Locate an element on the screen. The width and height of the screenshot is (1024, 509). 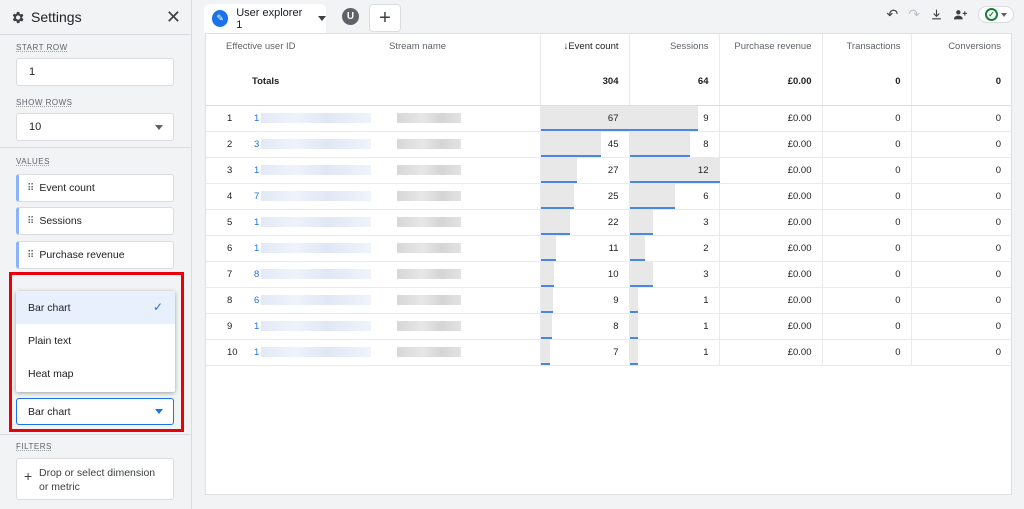
menu-item-heat-map: Heat map is located at coordinates (95, 373).